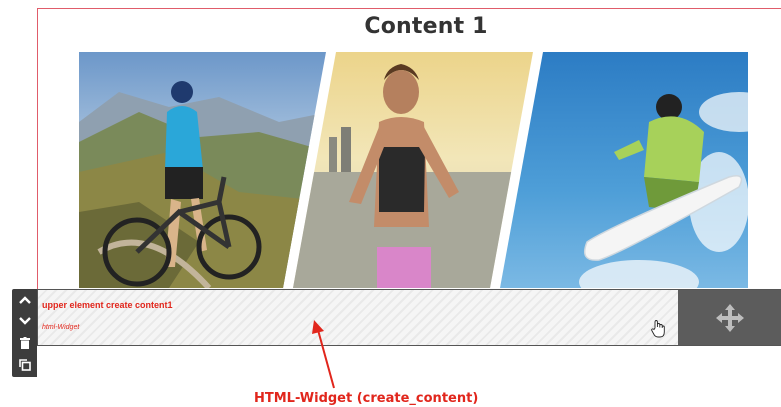 Image resolution: width=781 pixels, height=407 pixels. I want to click on move-handle, so click(729, 317).